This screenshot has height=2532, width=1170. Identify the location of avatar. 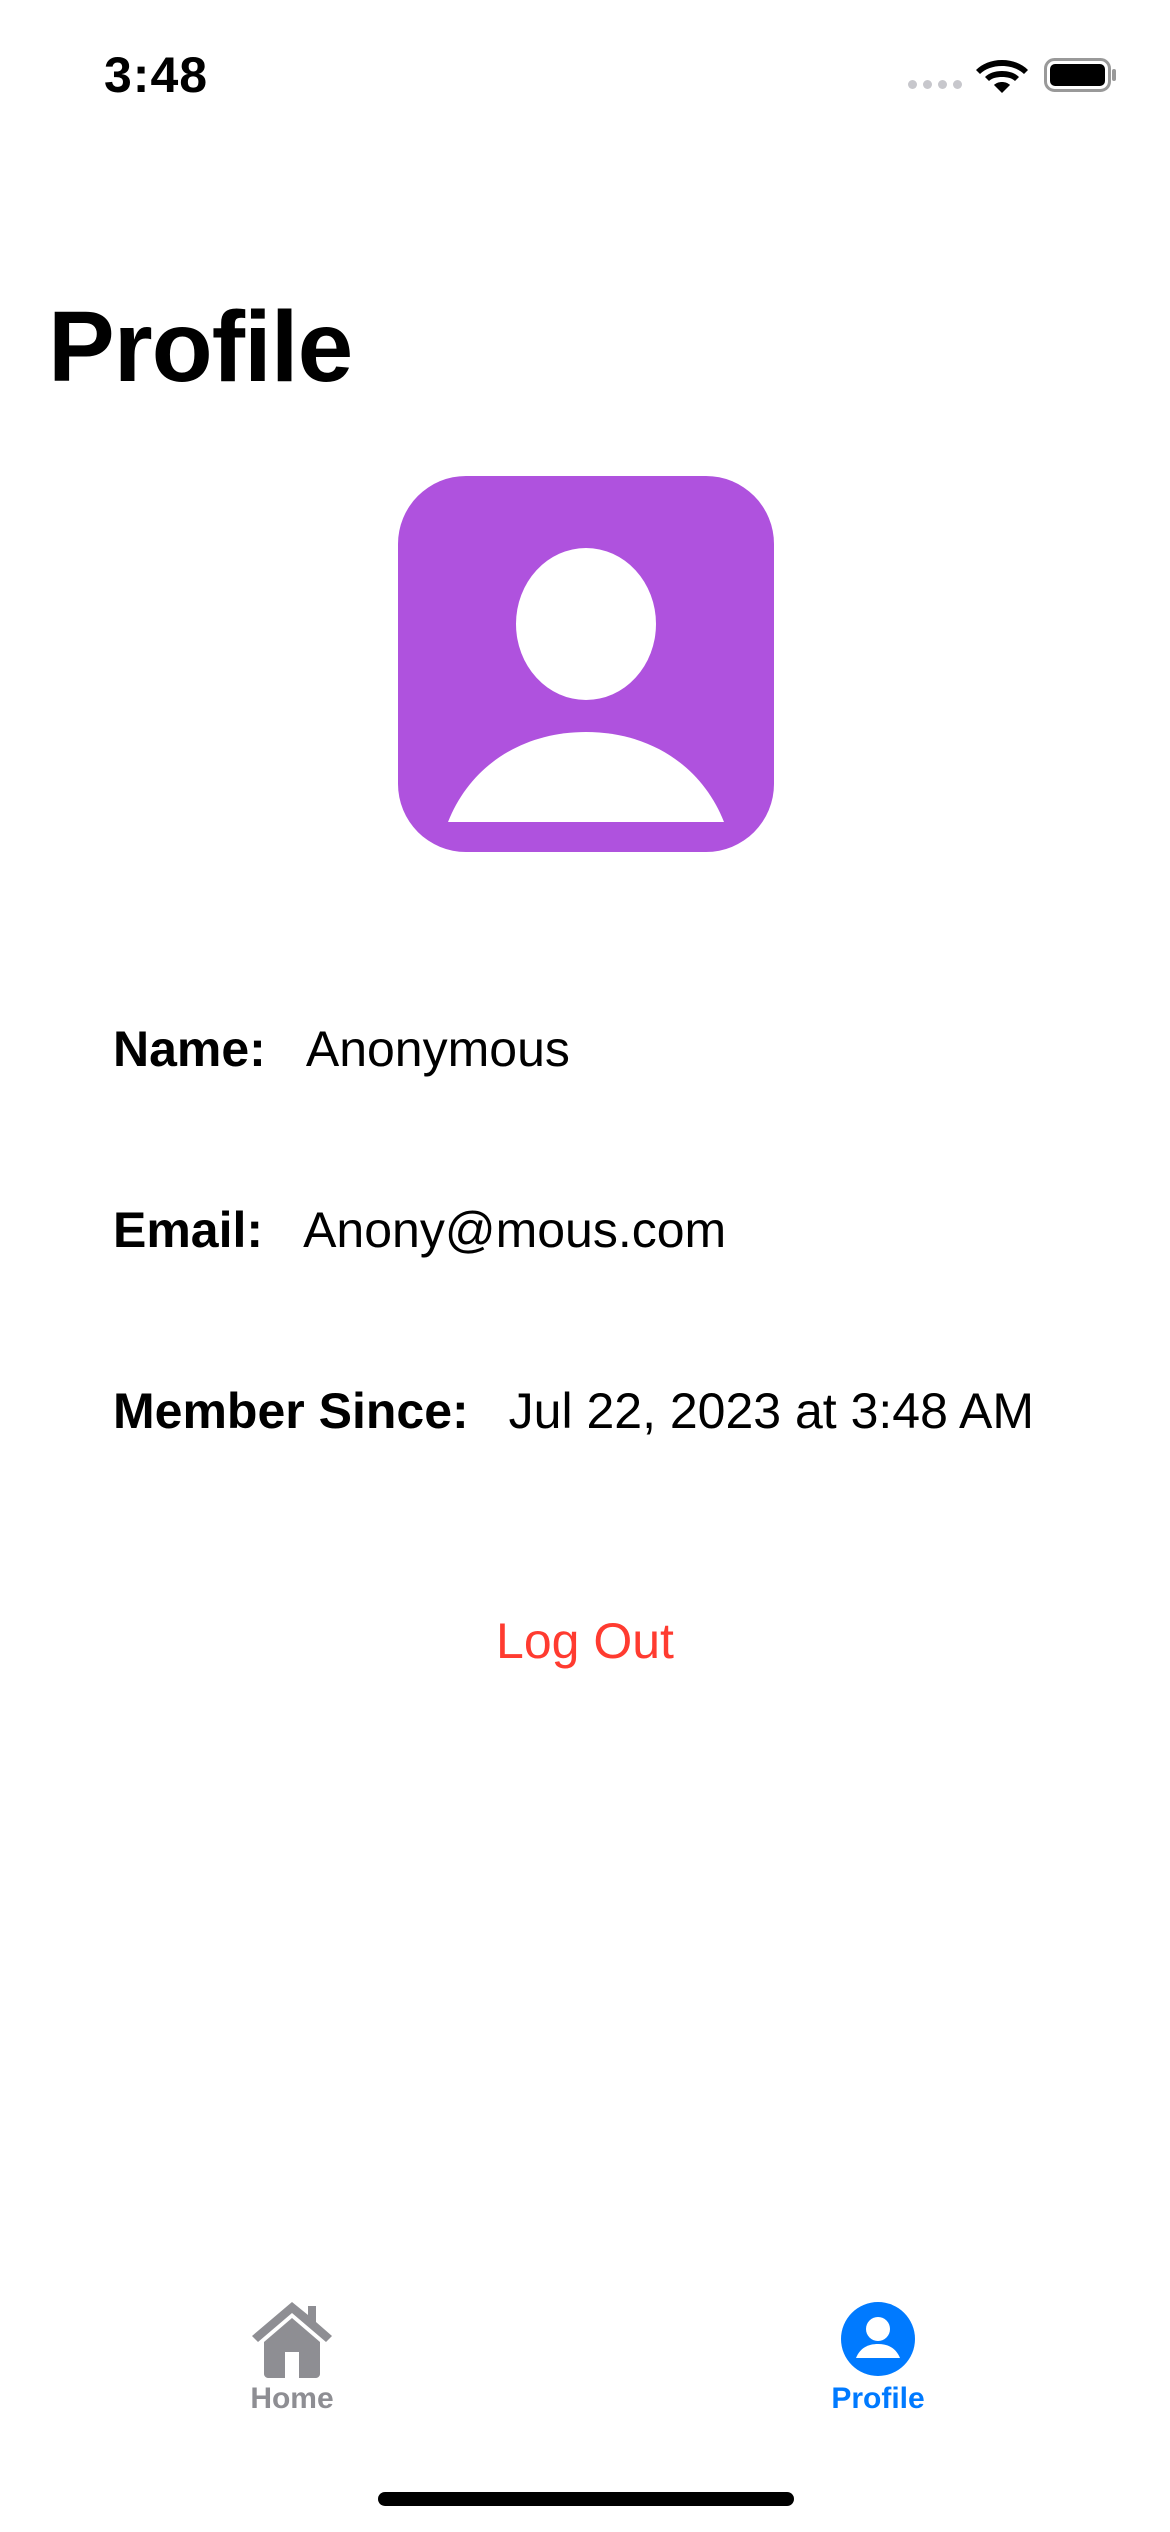
(586, 664).